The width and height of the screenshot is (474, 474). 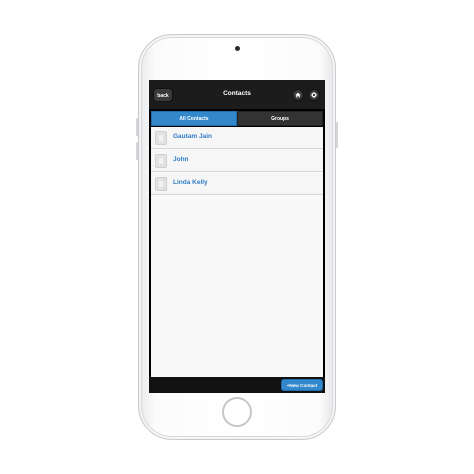 I want to click on tab-groups: Groups, so click(x=280, y=118).